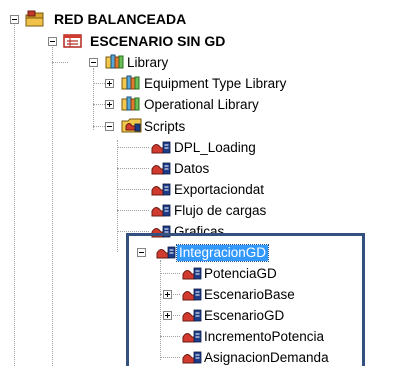 The width and height of the screenshot is (407, 366). I want to click on tree-label: Flujo de cargas, so click(220, 210).